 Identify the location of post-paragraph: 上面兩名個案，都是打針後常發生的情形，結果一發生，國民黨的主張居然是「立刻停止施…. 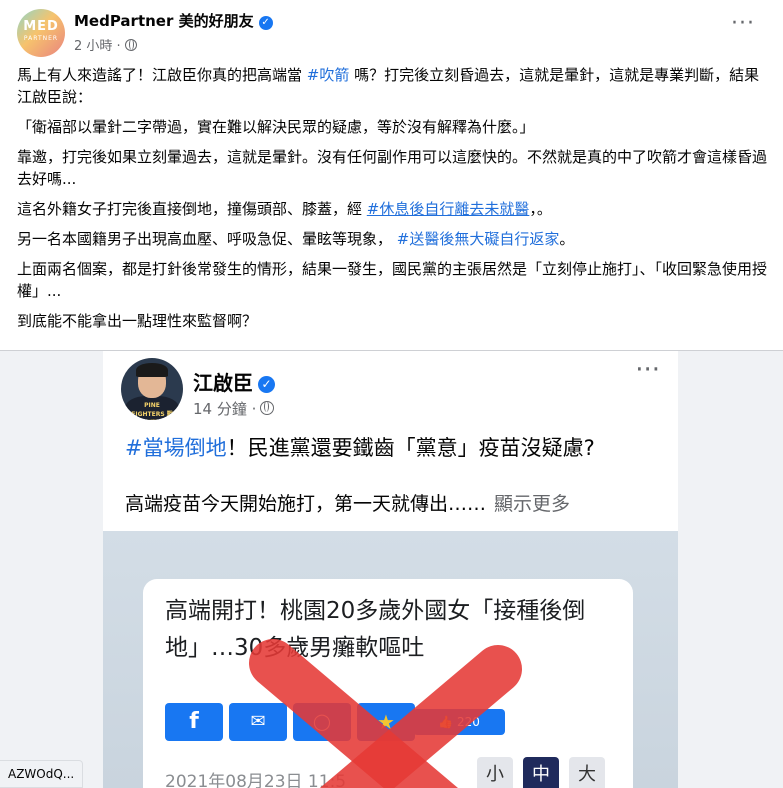
(392, 280).